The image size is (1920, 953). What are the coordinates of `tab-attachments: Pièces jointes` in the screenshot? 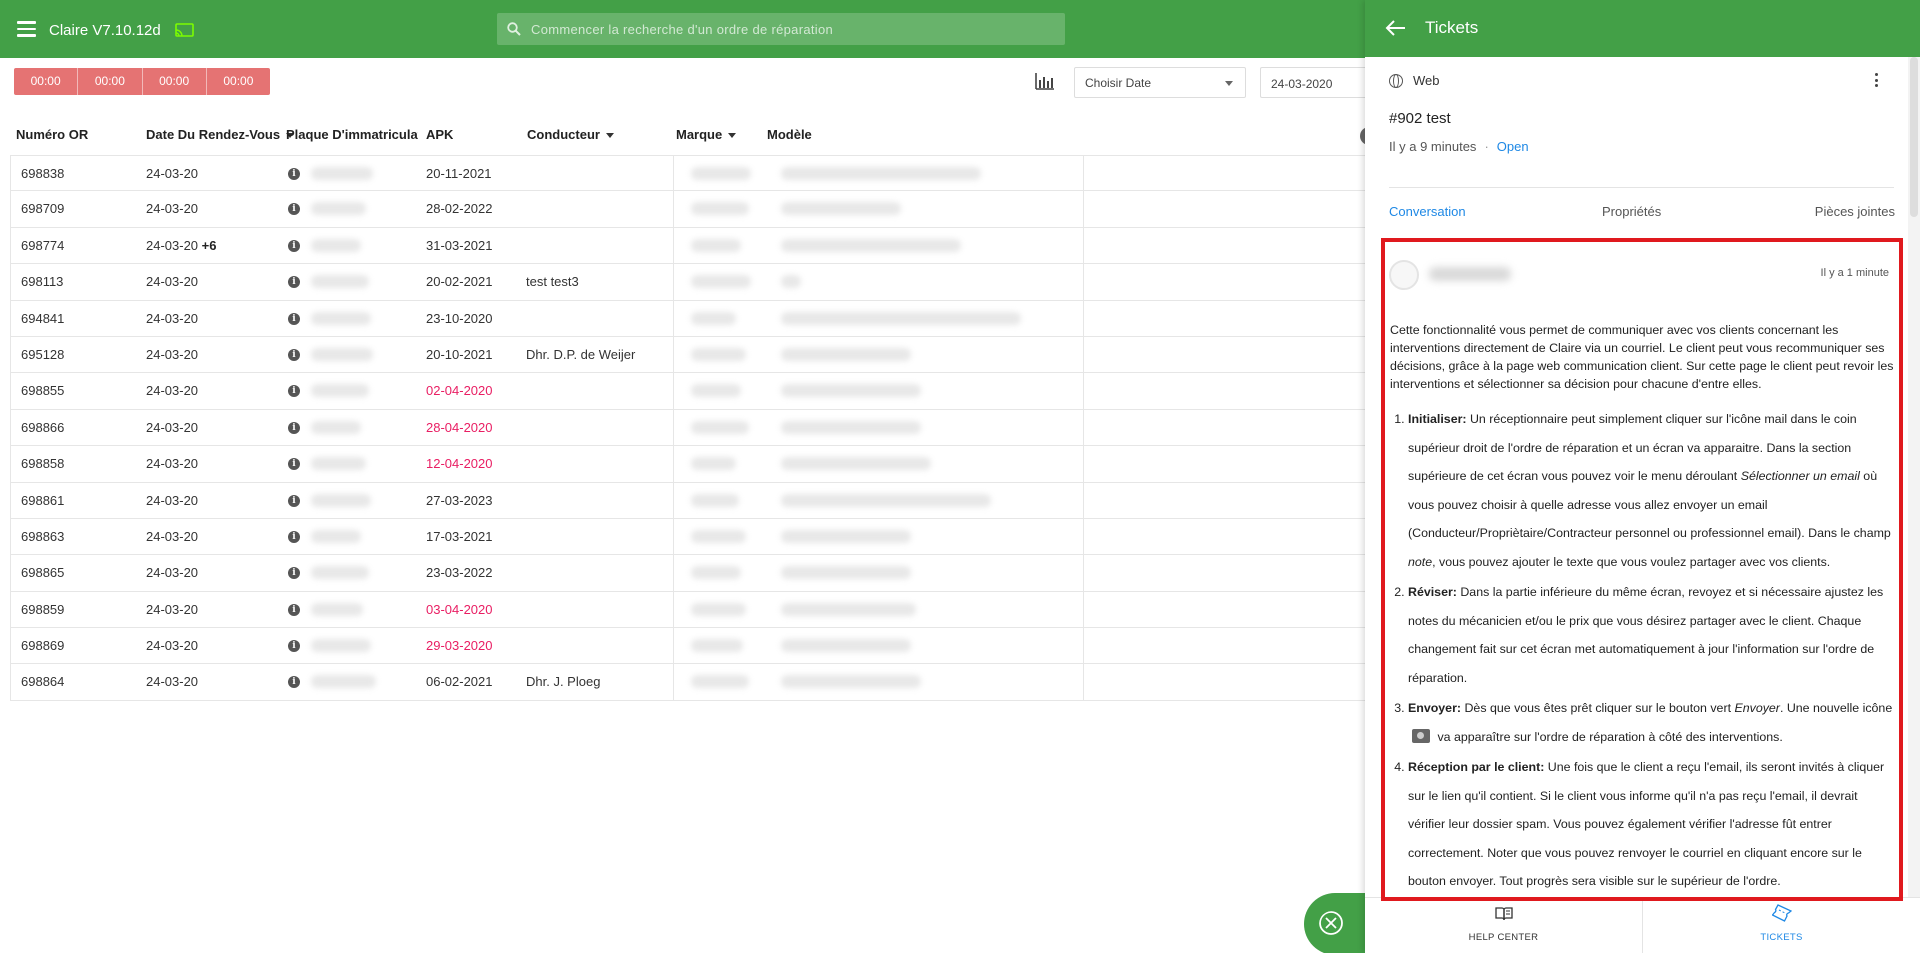 It's located at (1855, 211).